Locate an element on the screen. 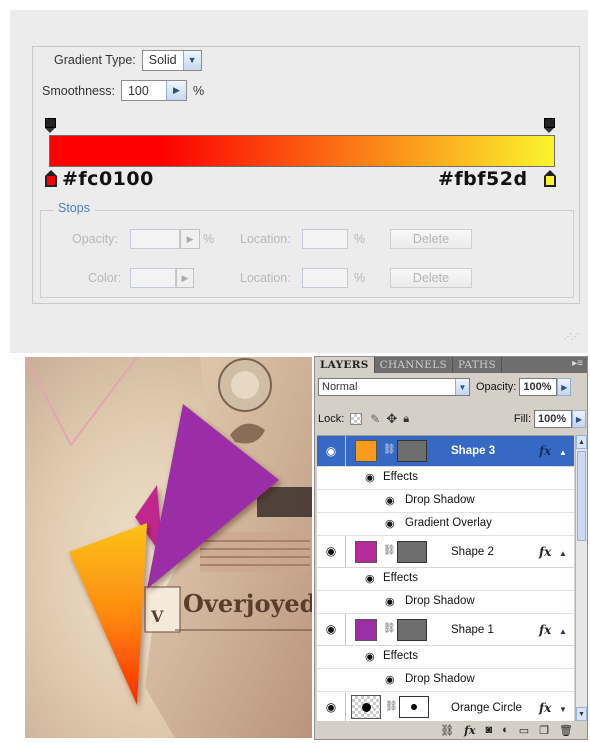  blend-mode-value: Normal is located at coordinates (340, 387).